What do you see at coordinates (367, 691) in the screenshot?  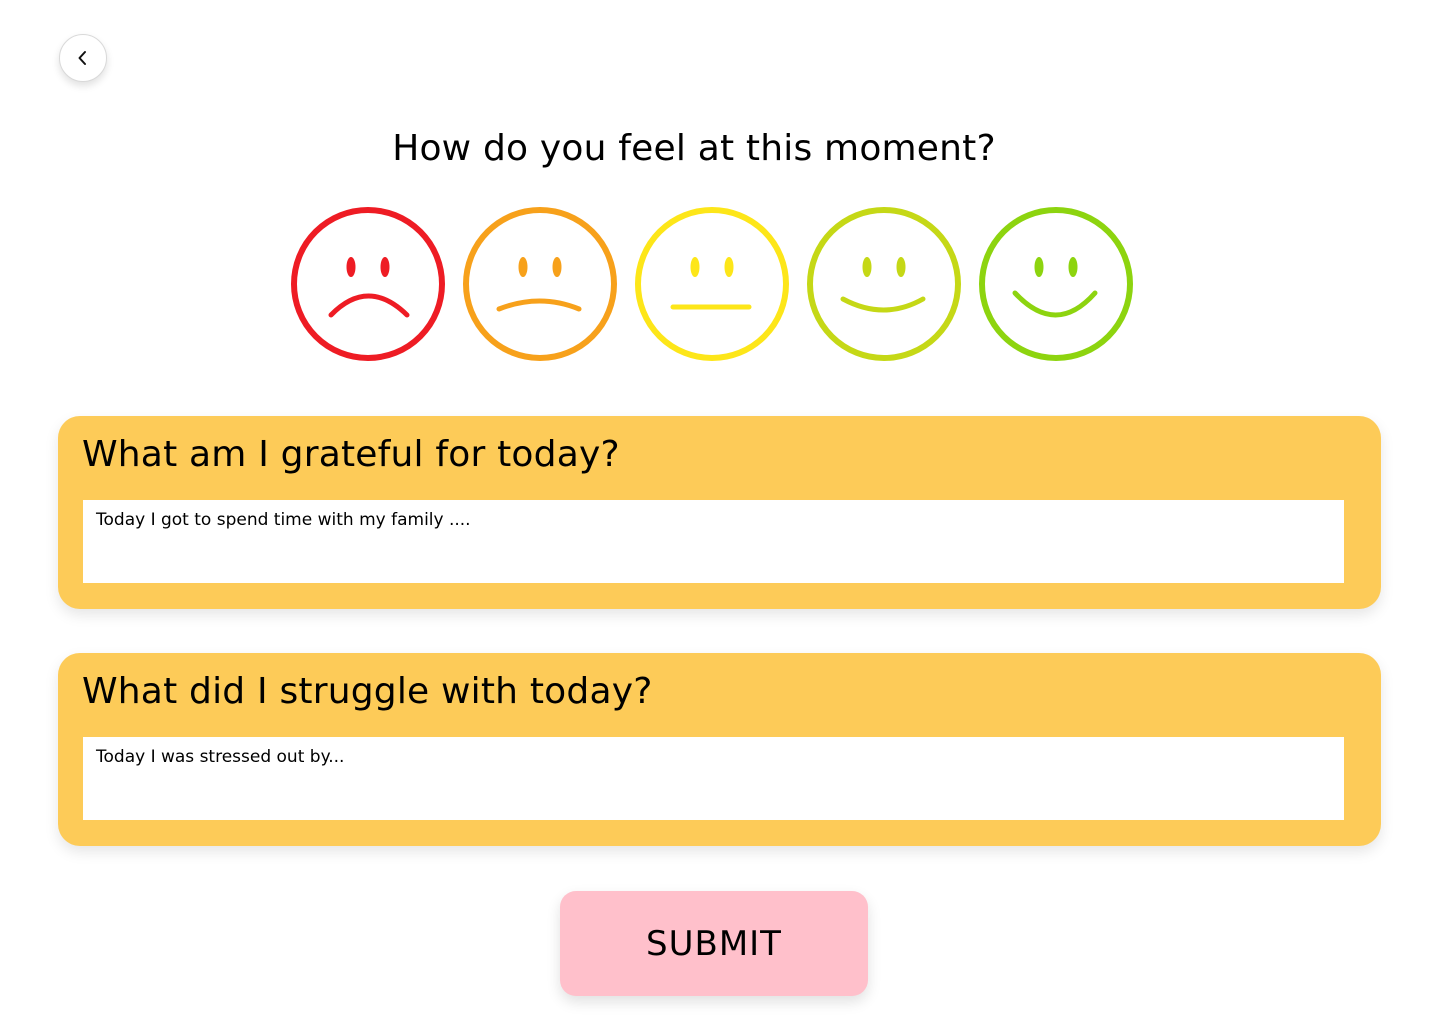 I see `struggle-title: What did I struggle with today?` at bounding box center [367, 691].